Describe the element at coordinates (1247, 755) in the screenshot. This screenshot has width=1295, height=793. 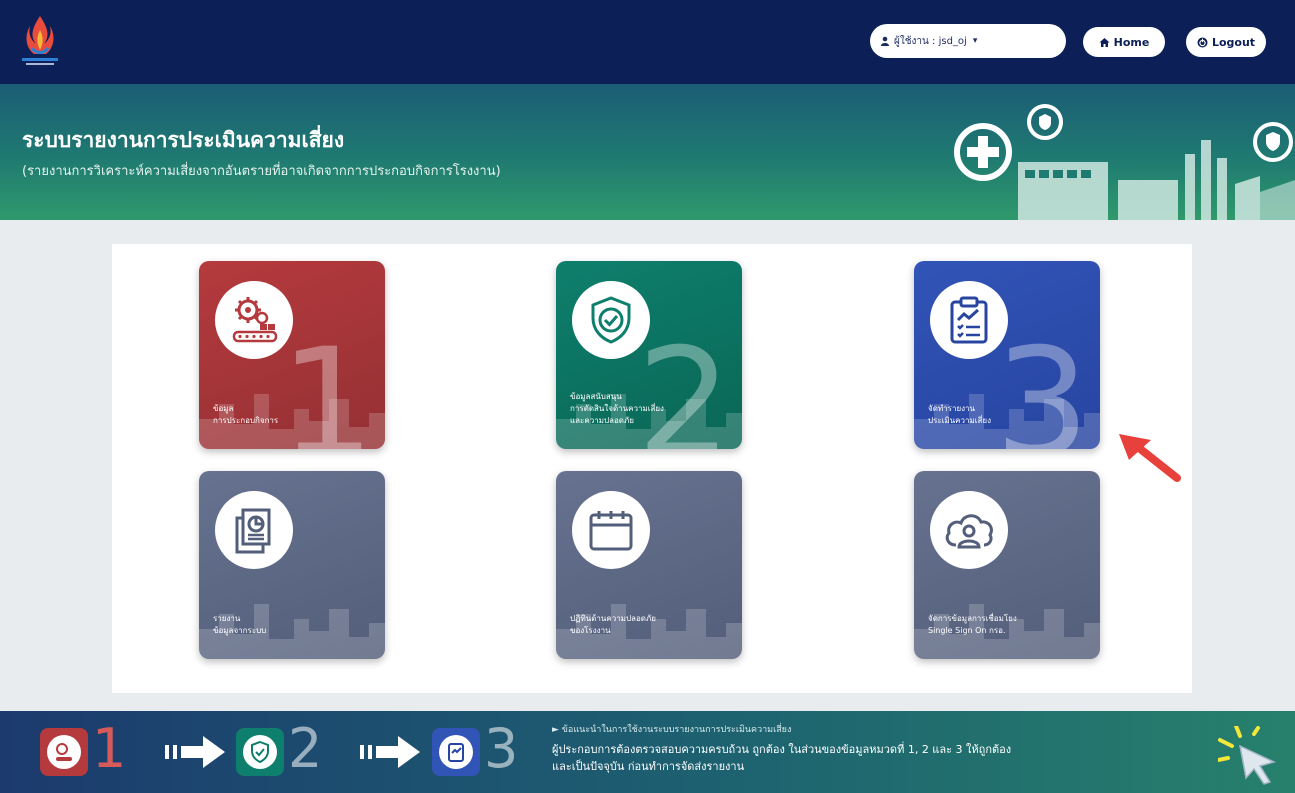
I see `cursor-click-icon` at that location.